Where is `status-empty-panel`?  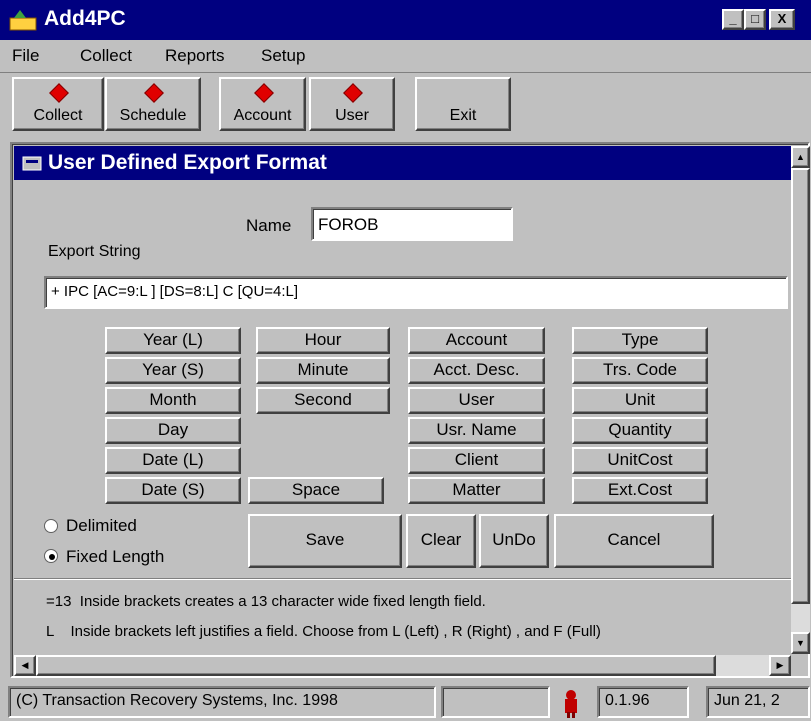
status-empty-panel is located at coordinates (495, 702).